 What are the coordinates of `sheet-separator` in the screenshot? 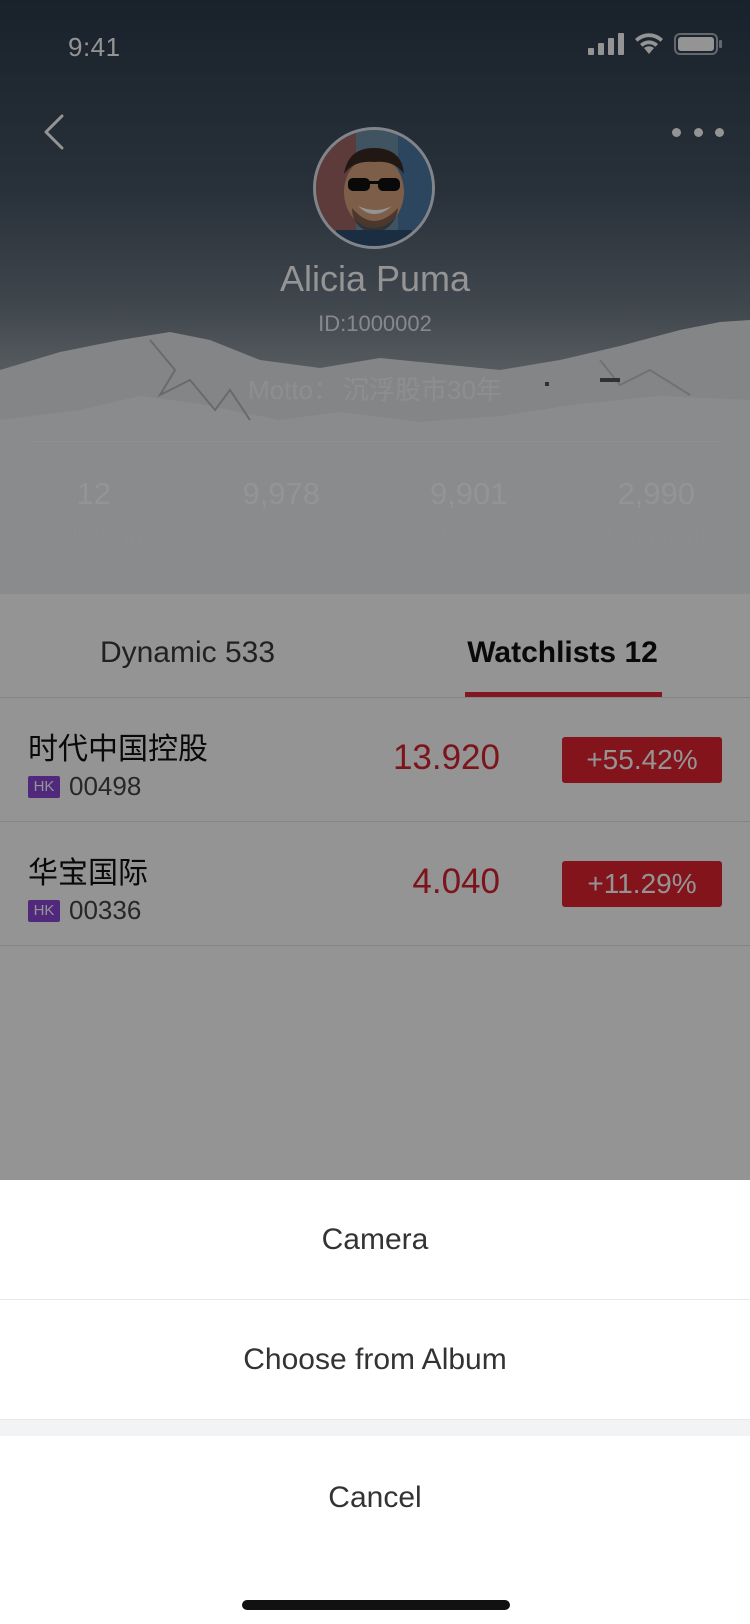 It's located at (375, 1428).